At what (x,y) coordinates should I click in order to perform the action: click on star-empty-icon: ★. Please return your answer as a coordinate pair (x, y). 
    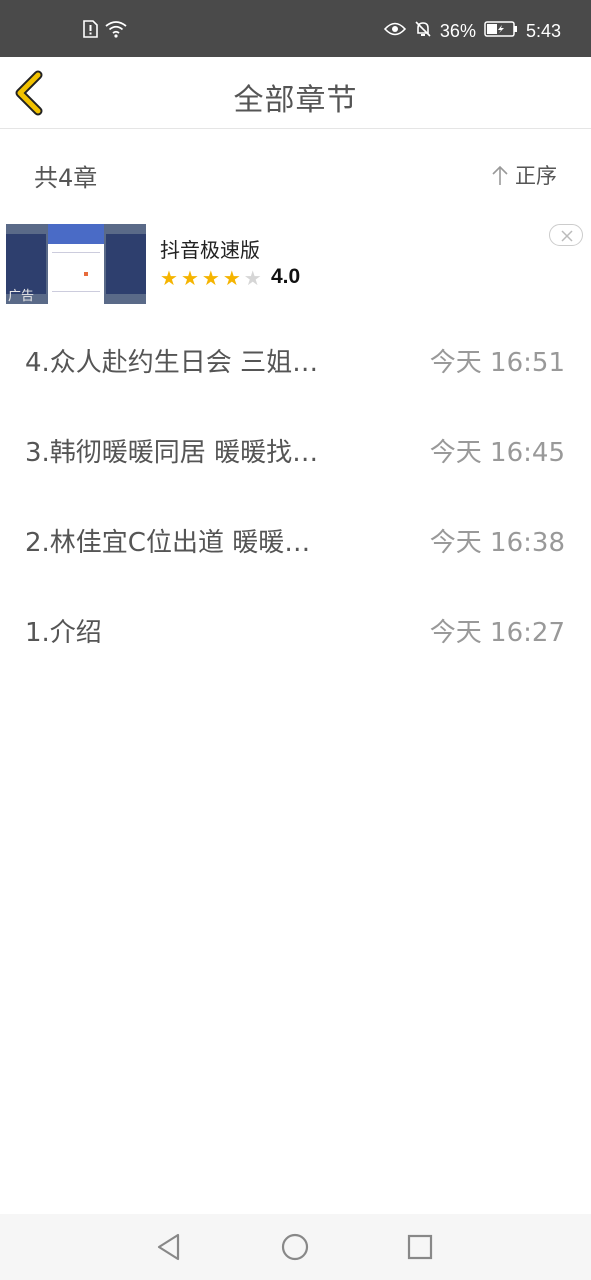
    Looking at the image, I should click on (252, 278).